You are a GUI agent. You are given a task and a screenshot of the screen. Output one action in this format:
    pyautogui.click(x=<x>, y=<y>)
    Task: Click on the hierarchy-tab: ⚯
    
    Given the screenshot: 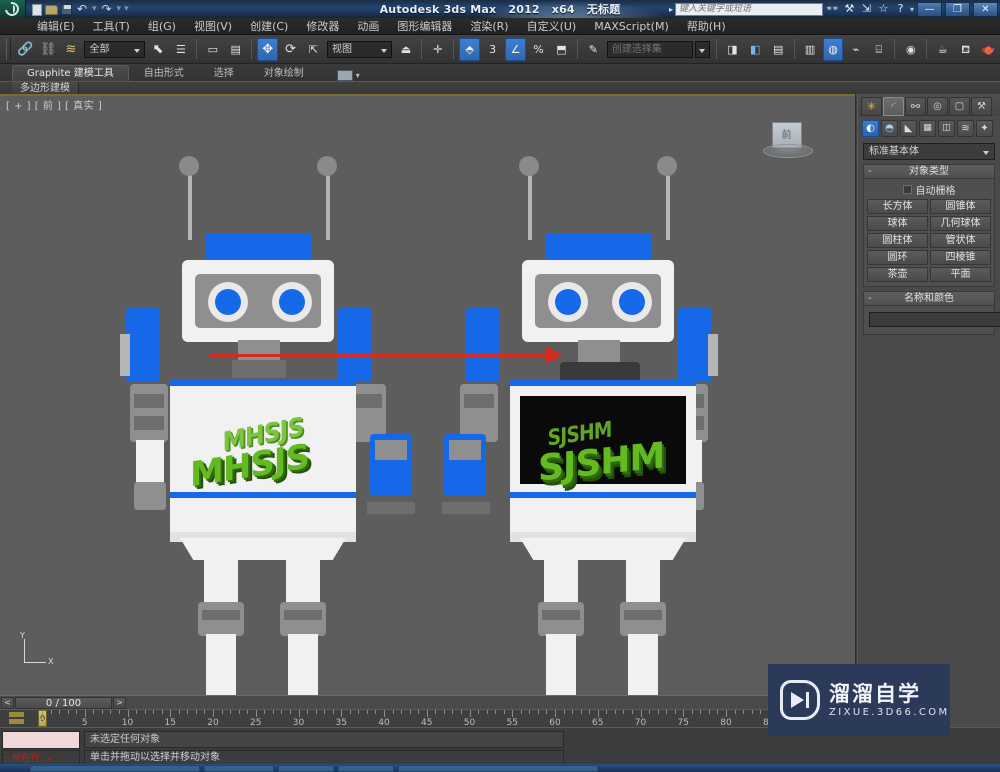 What is the action you would take?
    pyautogui.click(x=915, y=106)
    